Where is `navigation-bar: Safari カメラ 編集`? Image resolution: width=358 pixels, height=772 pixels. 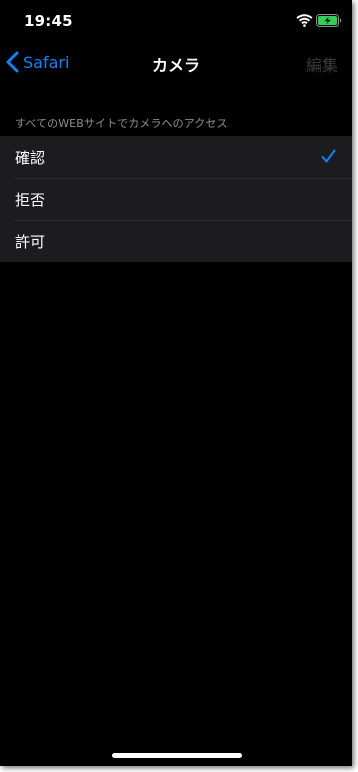 navigation-bar: Safari カメラ 編集 is located at coordinates (176, 62).